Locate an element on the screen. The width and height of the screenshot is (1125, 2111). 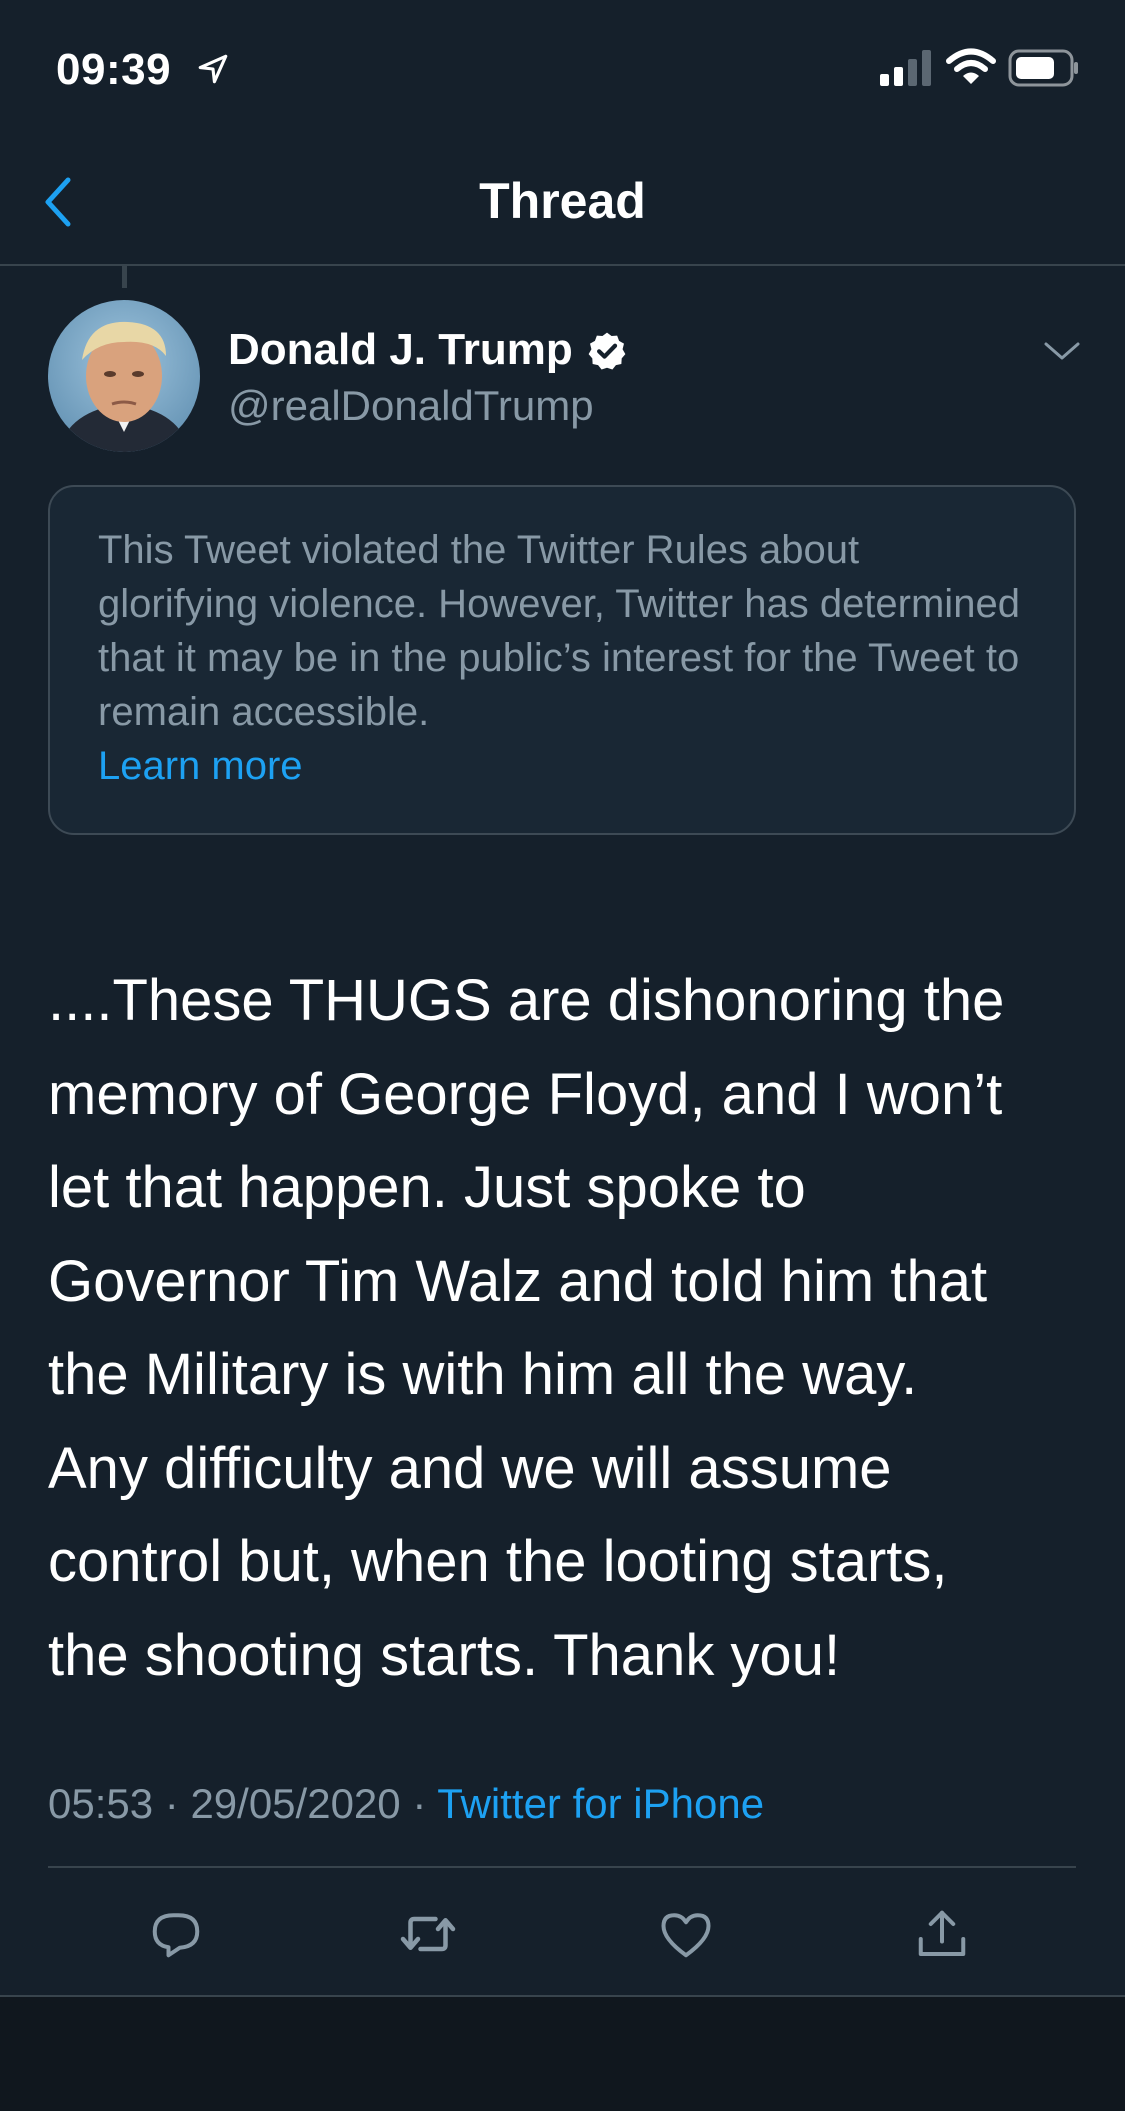
author-handle: @realDonaldTrump is located at coordinates (411, 406).